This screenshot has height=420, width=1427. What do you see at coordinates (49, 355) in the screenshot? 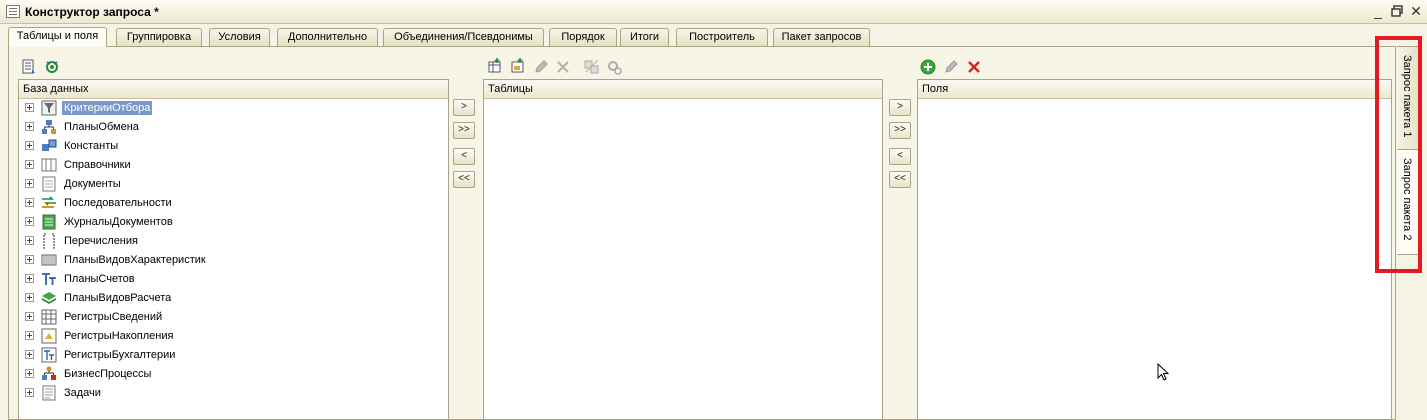
I see `accounting-registers-icon` at bounding box center [49, 355].